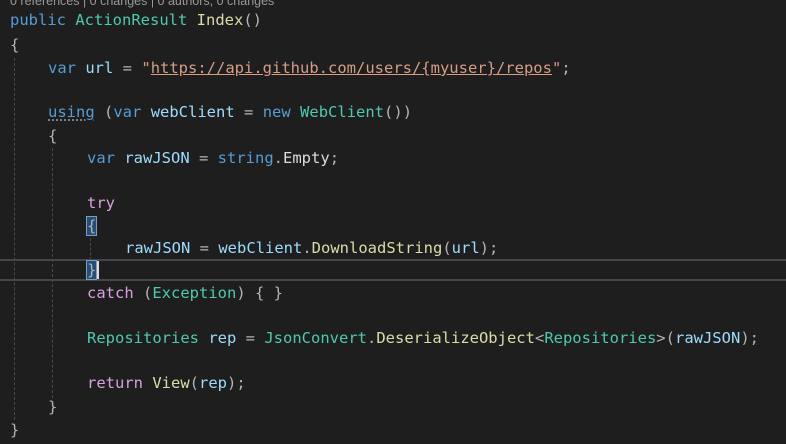  I want to click on text-caret, so click(98, 270).